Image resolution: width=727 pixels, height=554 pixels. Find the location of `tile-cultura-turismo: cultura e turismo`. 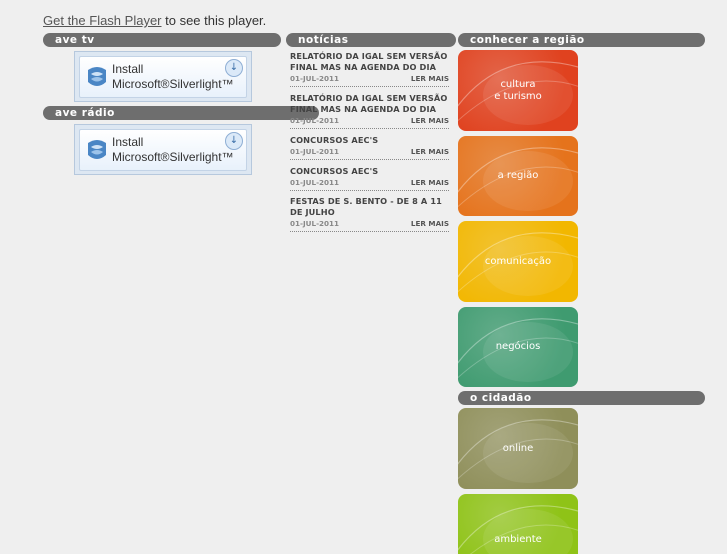

tile-cultura-turismo: cultura e turismo is located at coordinates (518, 90).